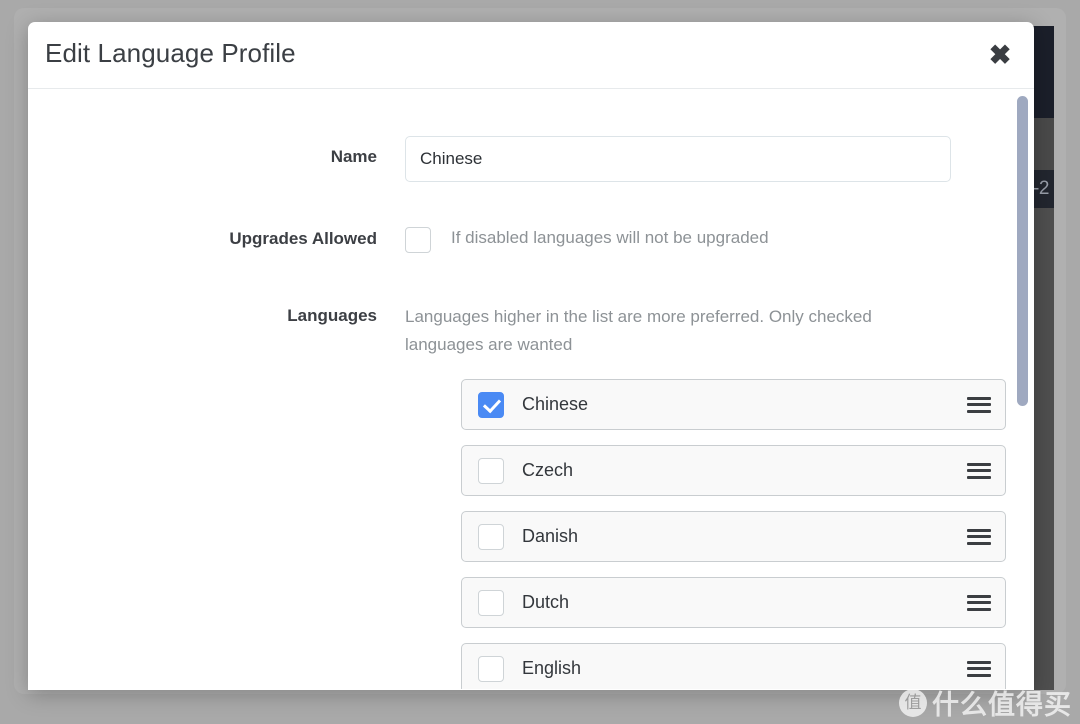 The height and width of the screenshot is (724, 1080). I want to click on languages-label: Languages, so click(332, 315).